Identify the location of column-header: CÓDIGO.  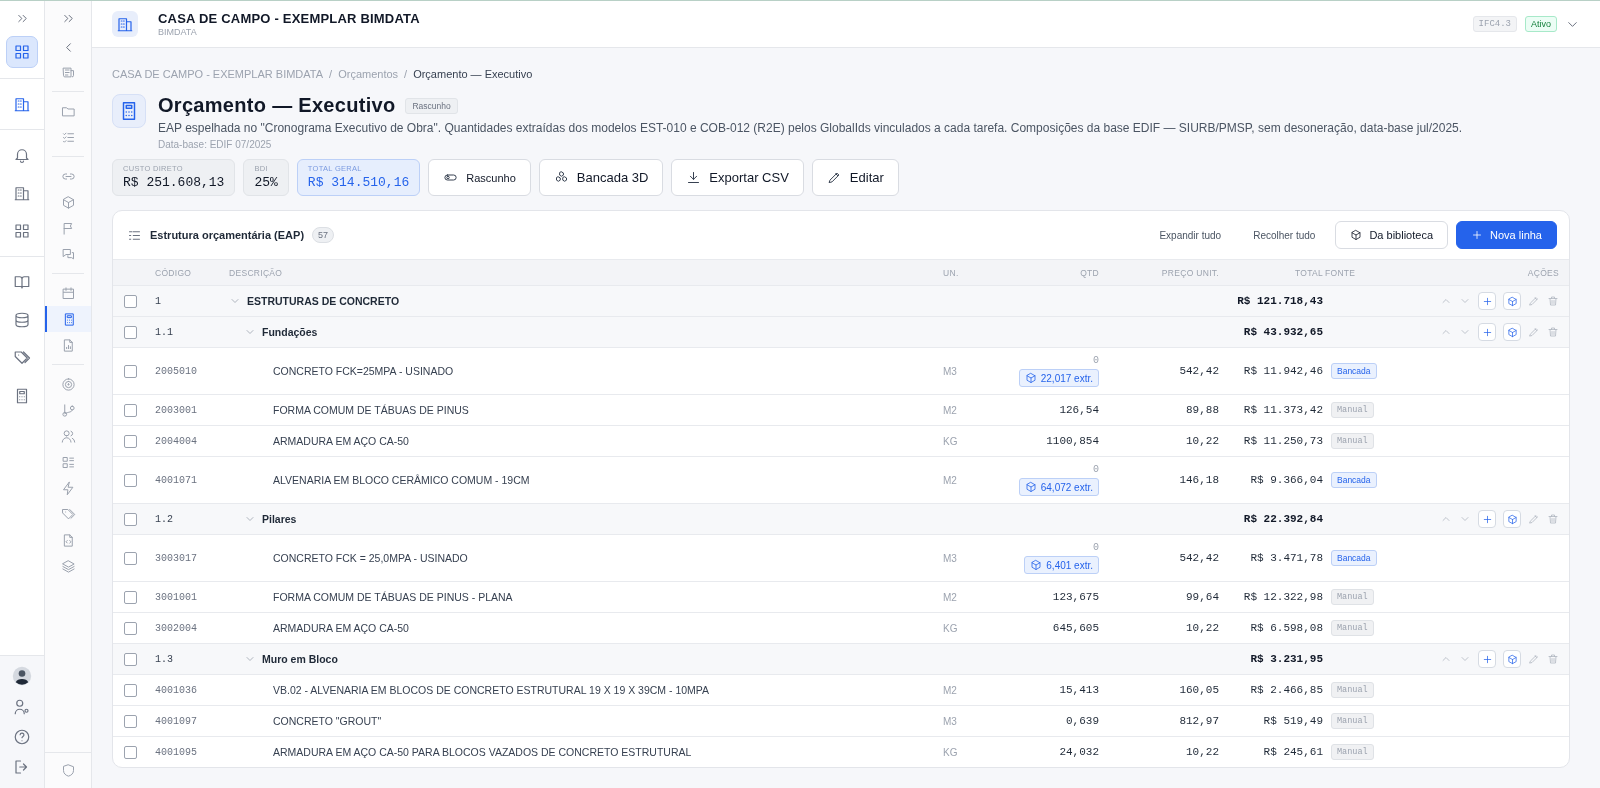
(174, 272).